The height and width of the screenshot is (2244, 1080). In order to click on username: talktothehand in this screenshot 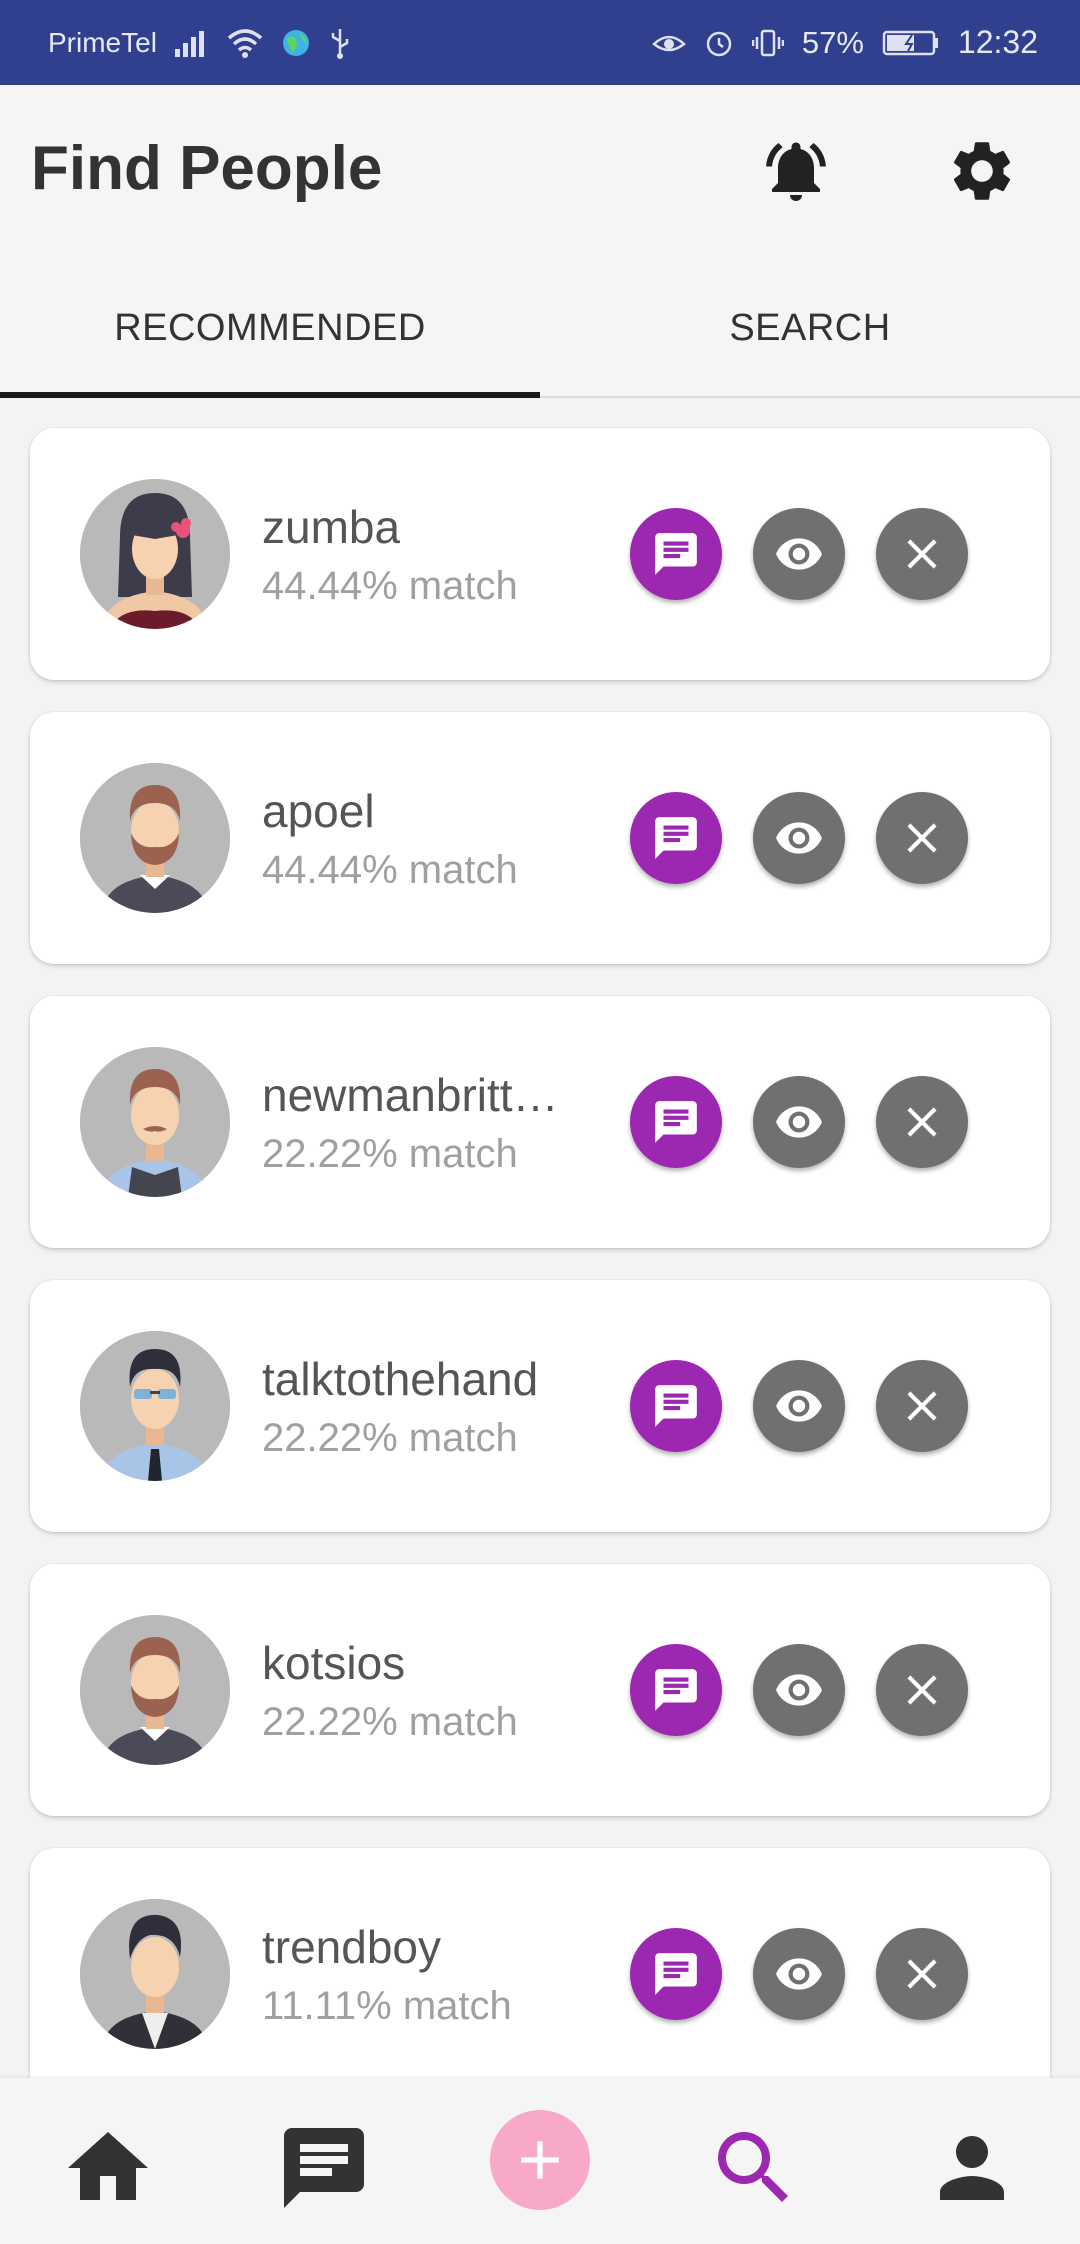, I will do `click(400, 1379)`.